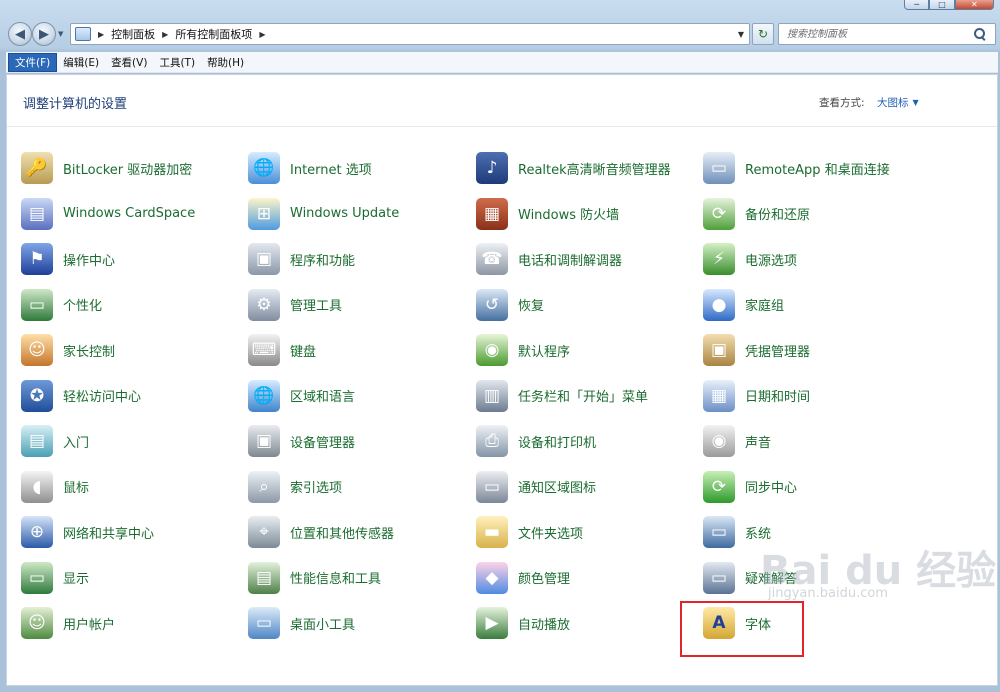 This screenshot has height=692, width=1000. Describe the element at coordinates (492, 486) in the screenshot. I see `notification-area-icon: ▭` at that location.